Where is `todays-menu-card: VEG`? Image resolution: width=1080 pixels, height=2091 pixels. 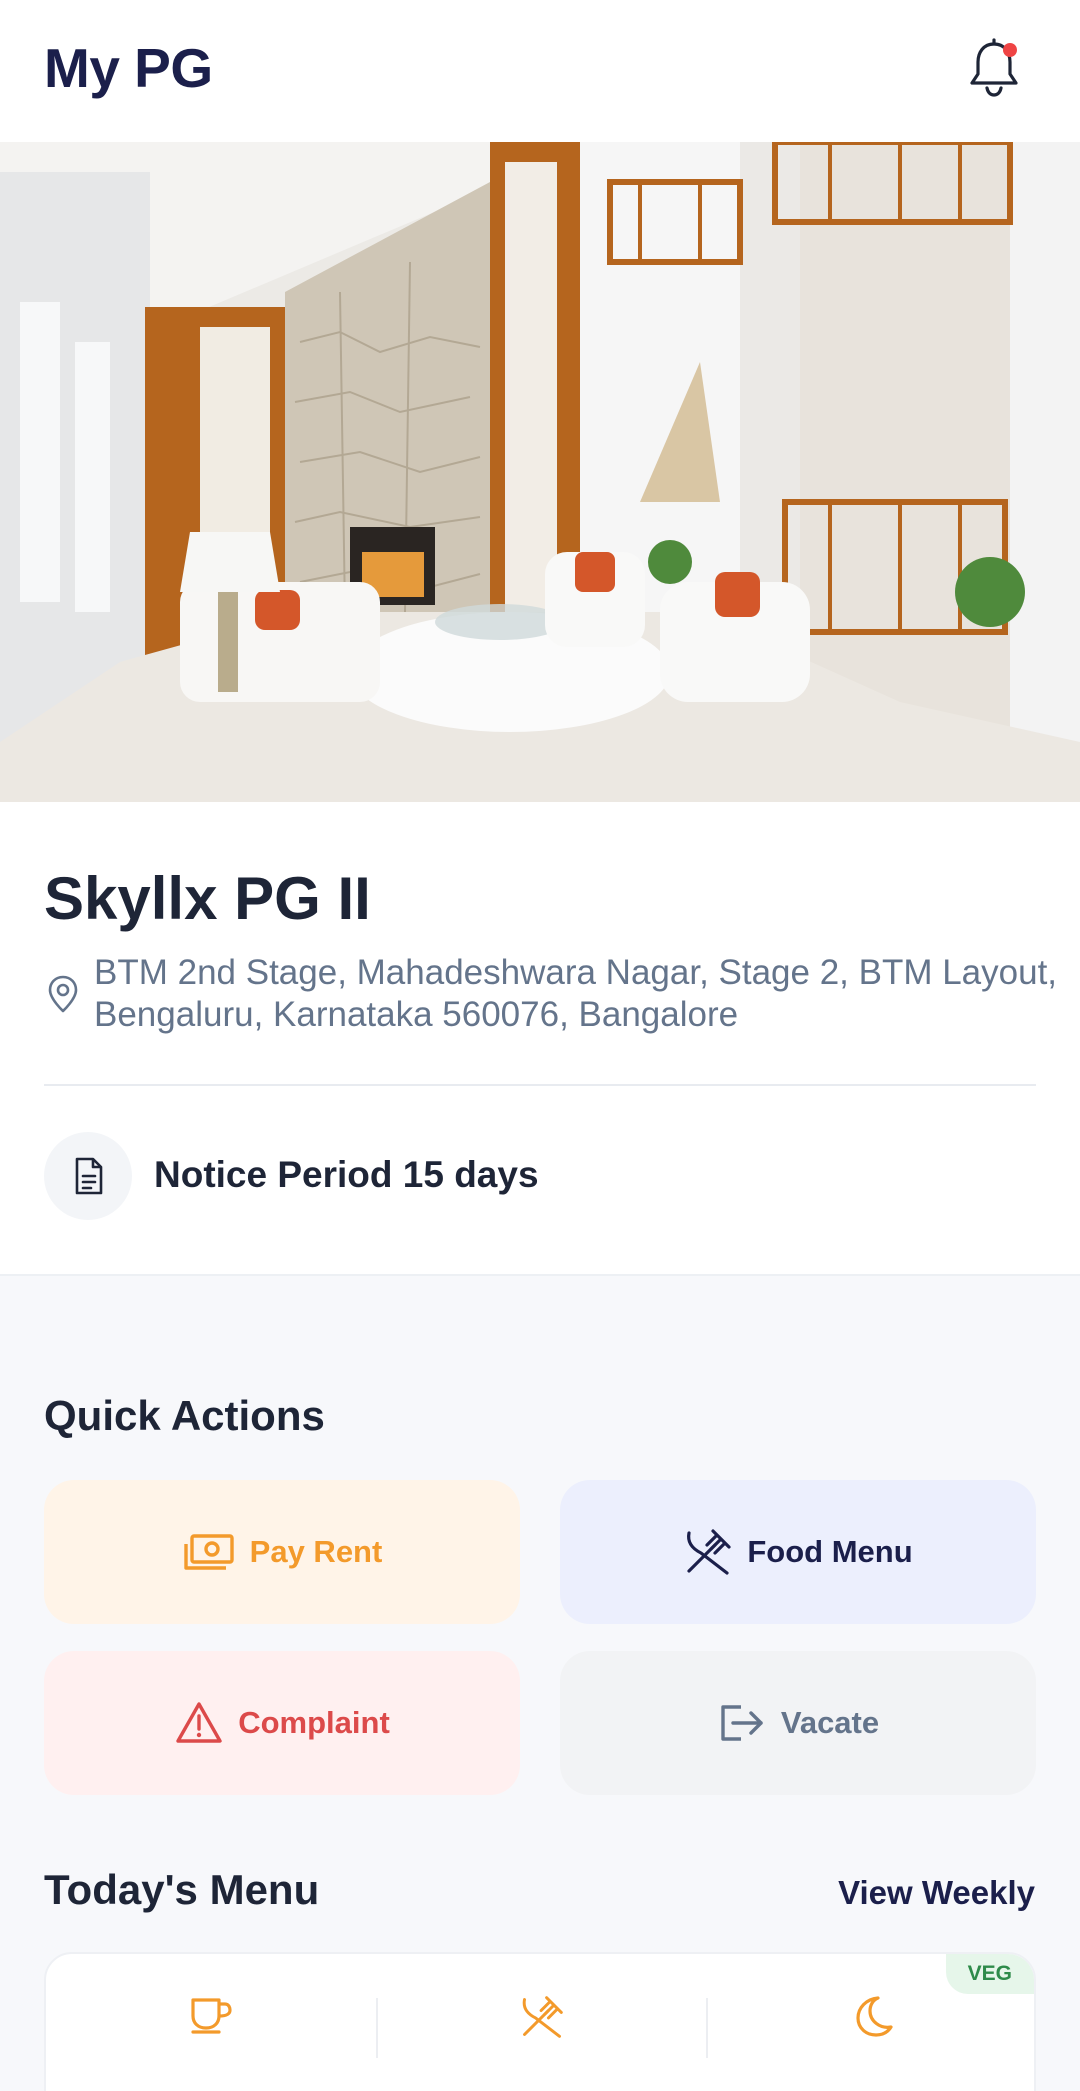
todays-menu-card: VEG is located at coordinates (540, 2021).